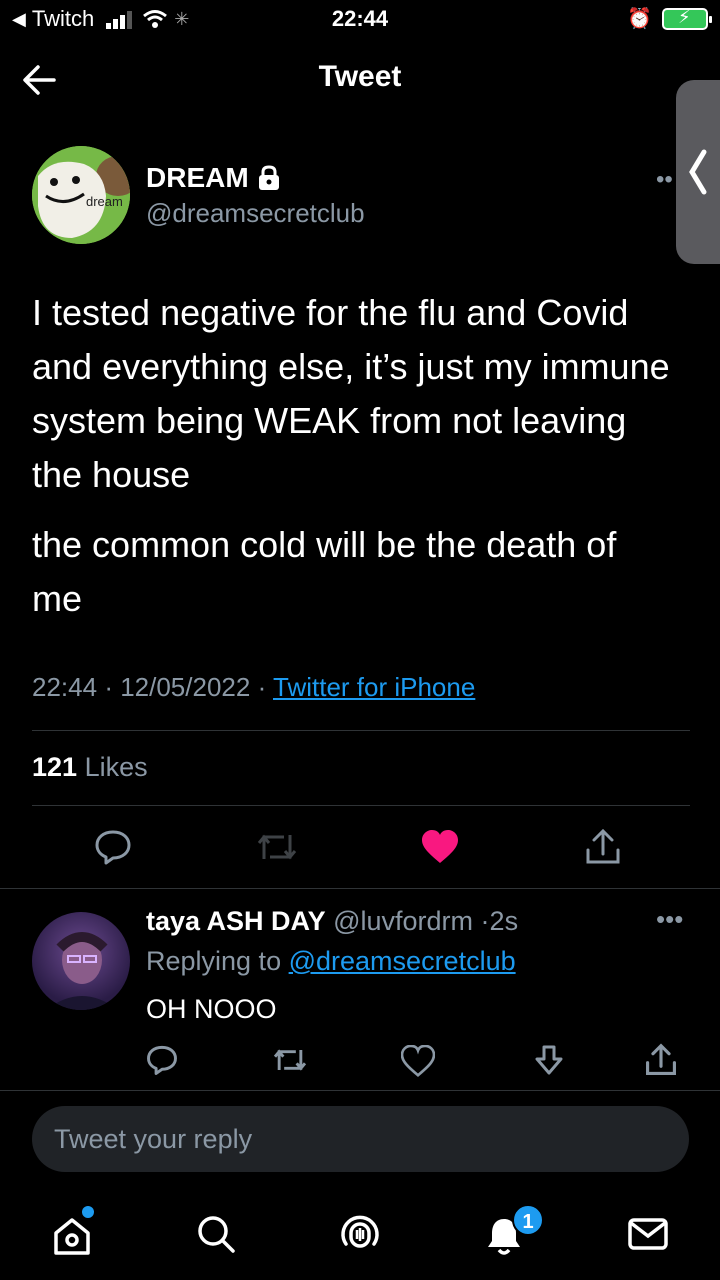  What do you see at coordinates (669, 919) in the screenshot?
I see `reply-more-options-icon: •••` at bounding box center [669, 919].